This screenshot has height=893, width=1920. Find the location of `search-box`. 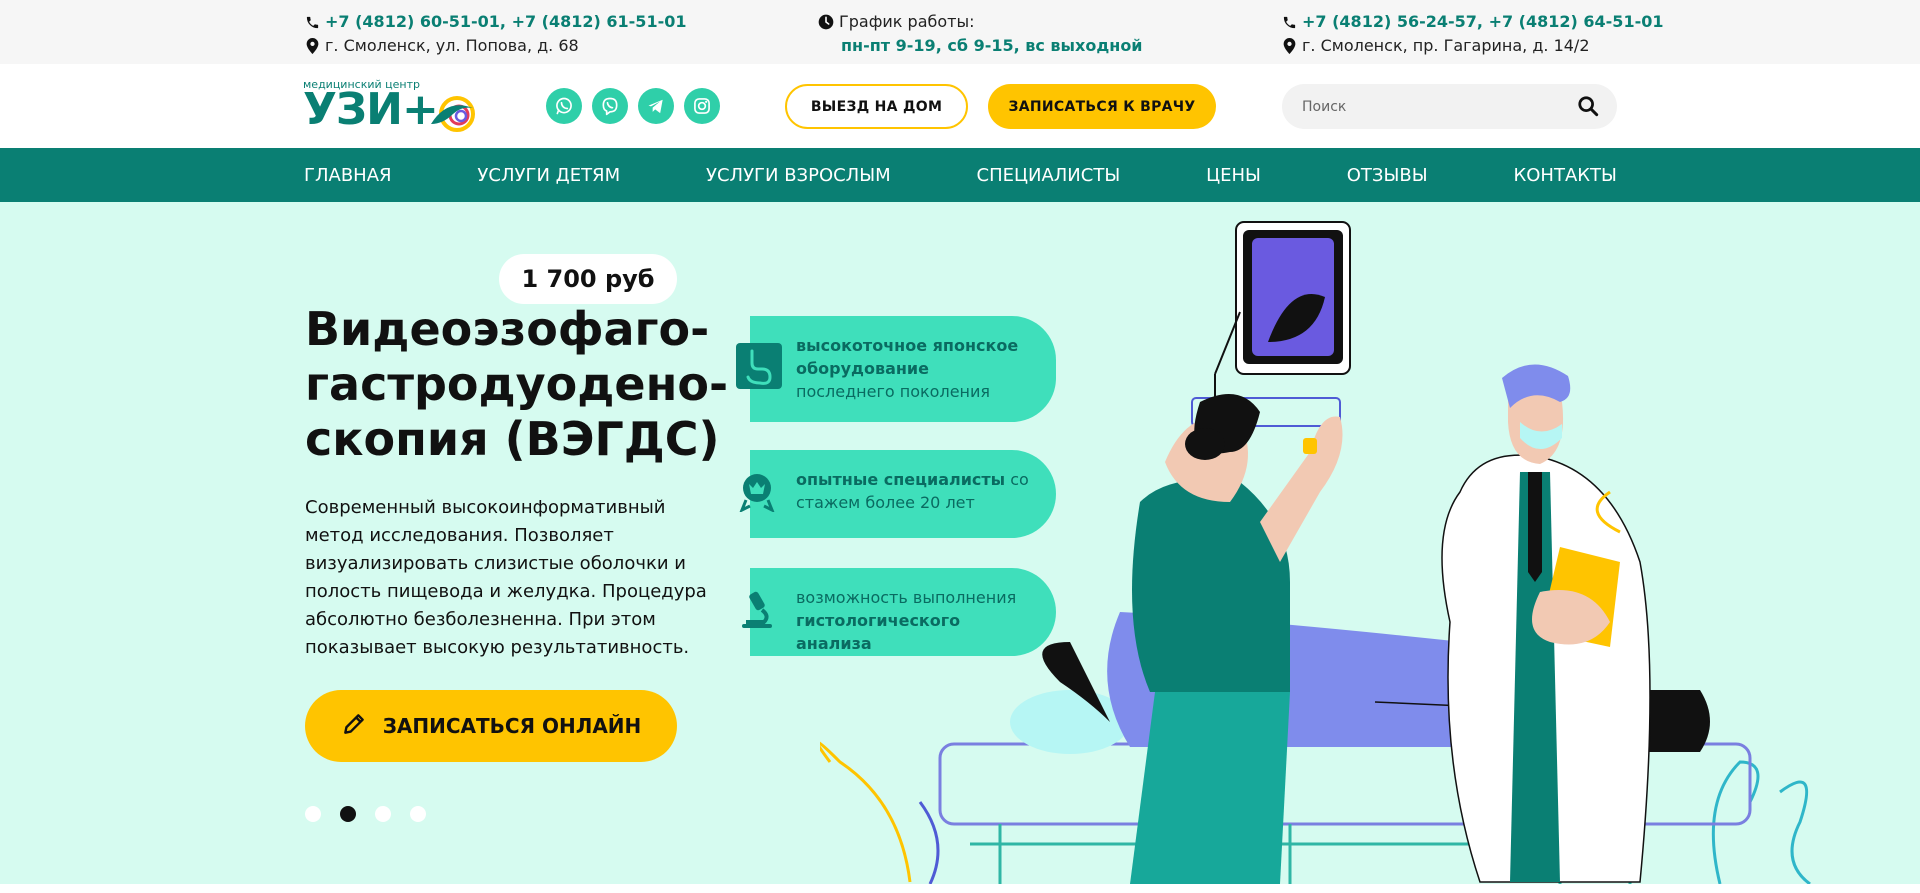

search-box is located at coordinates (1449, 106).